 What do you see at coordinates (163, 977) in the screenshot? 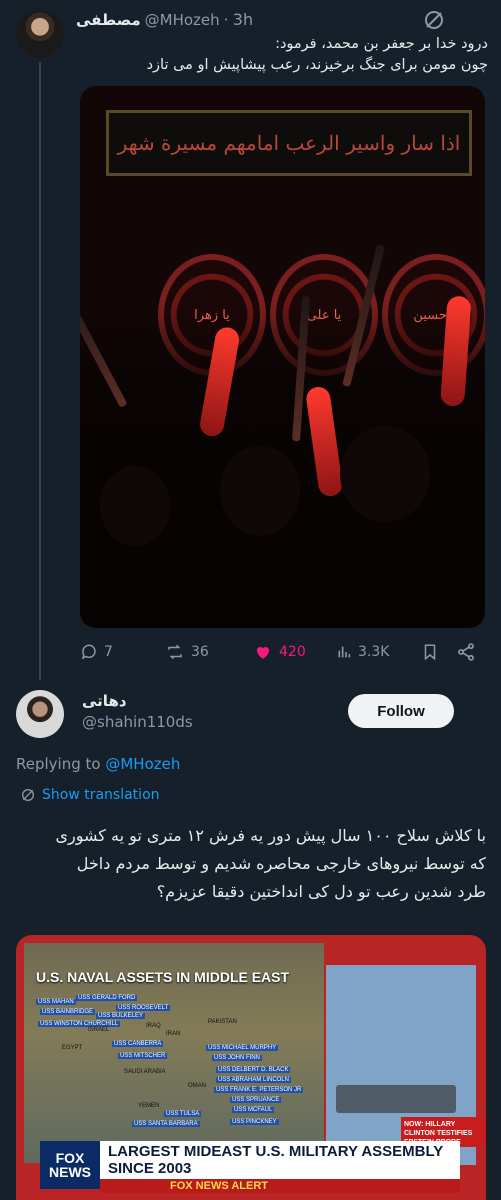
I see `map-title: U.S. NAVAL ASSETS IN MIDDLE EAST` at bounding box center [163, 977].